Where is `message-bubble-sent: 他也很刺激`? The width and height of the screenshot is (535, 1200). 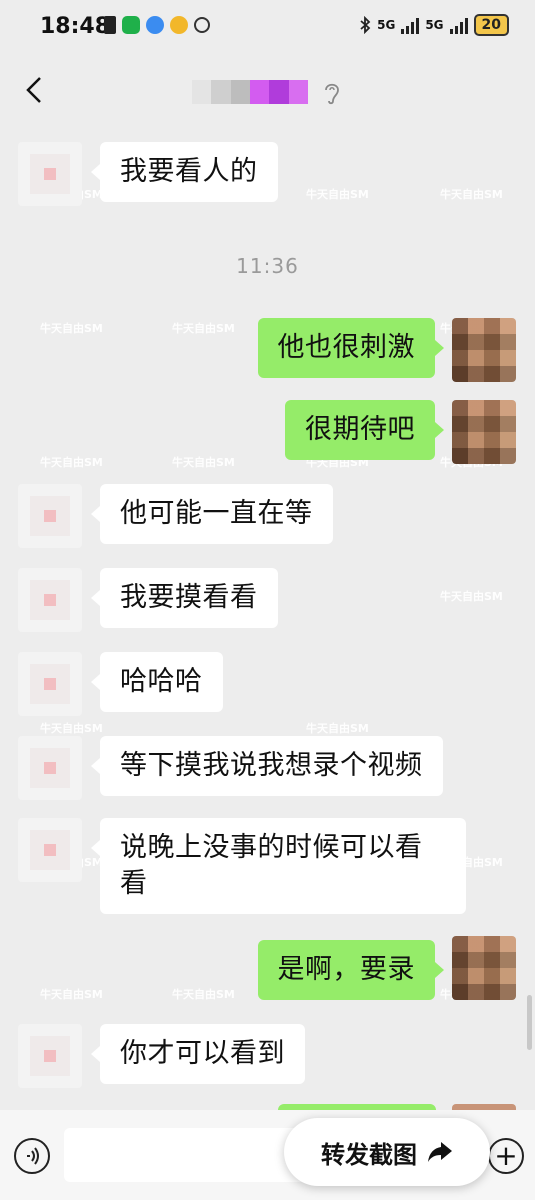
message-bubble-sent: 他也很刺激 is located at coordinates (350, 348).